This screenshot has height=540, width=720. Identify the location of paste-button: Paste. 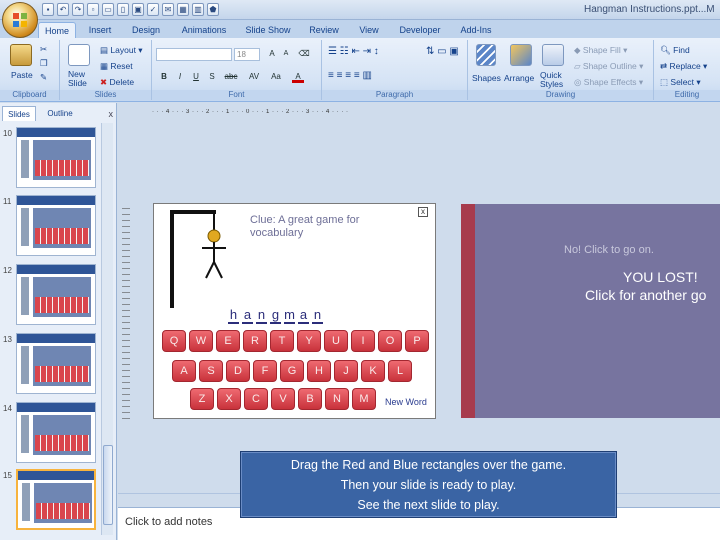
(22, 75).